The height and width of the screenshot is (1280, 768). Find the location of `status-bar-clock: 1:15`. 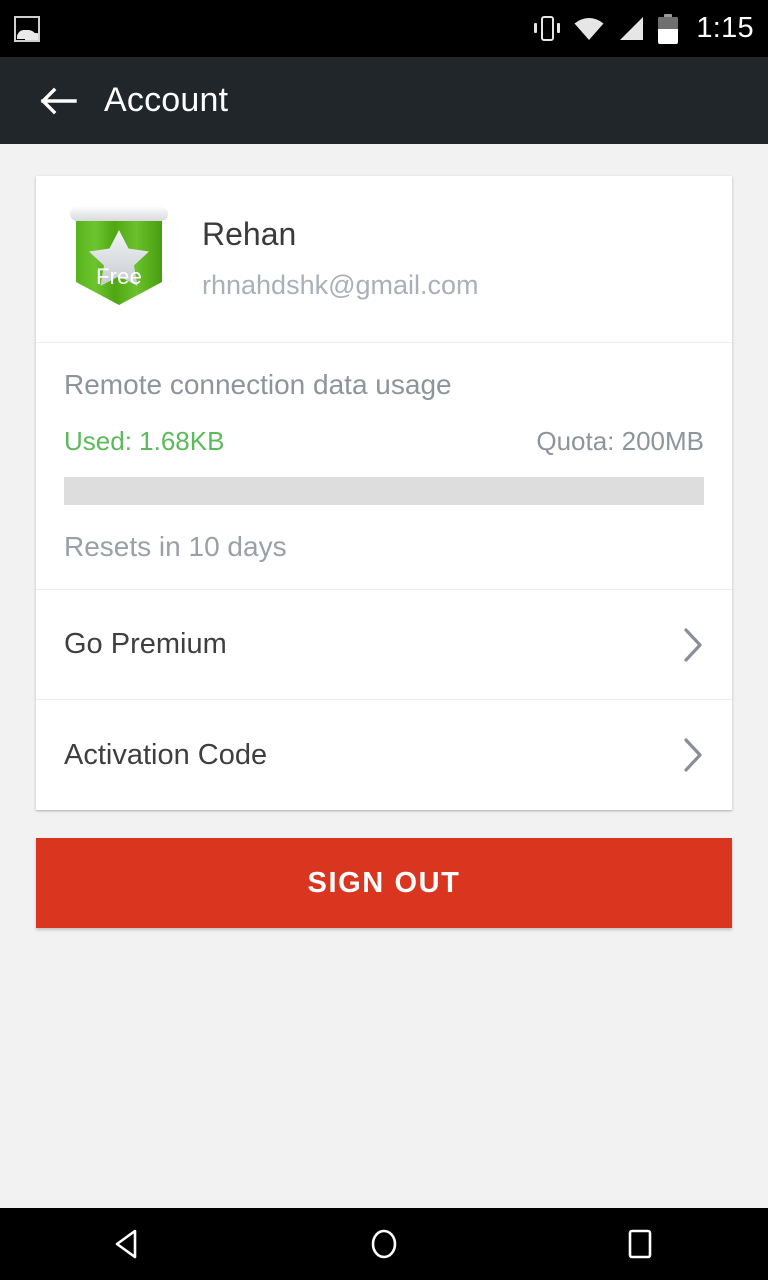

status-bar-clock: 1:15 is located at coordinates (725, 28).